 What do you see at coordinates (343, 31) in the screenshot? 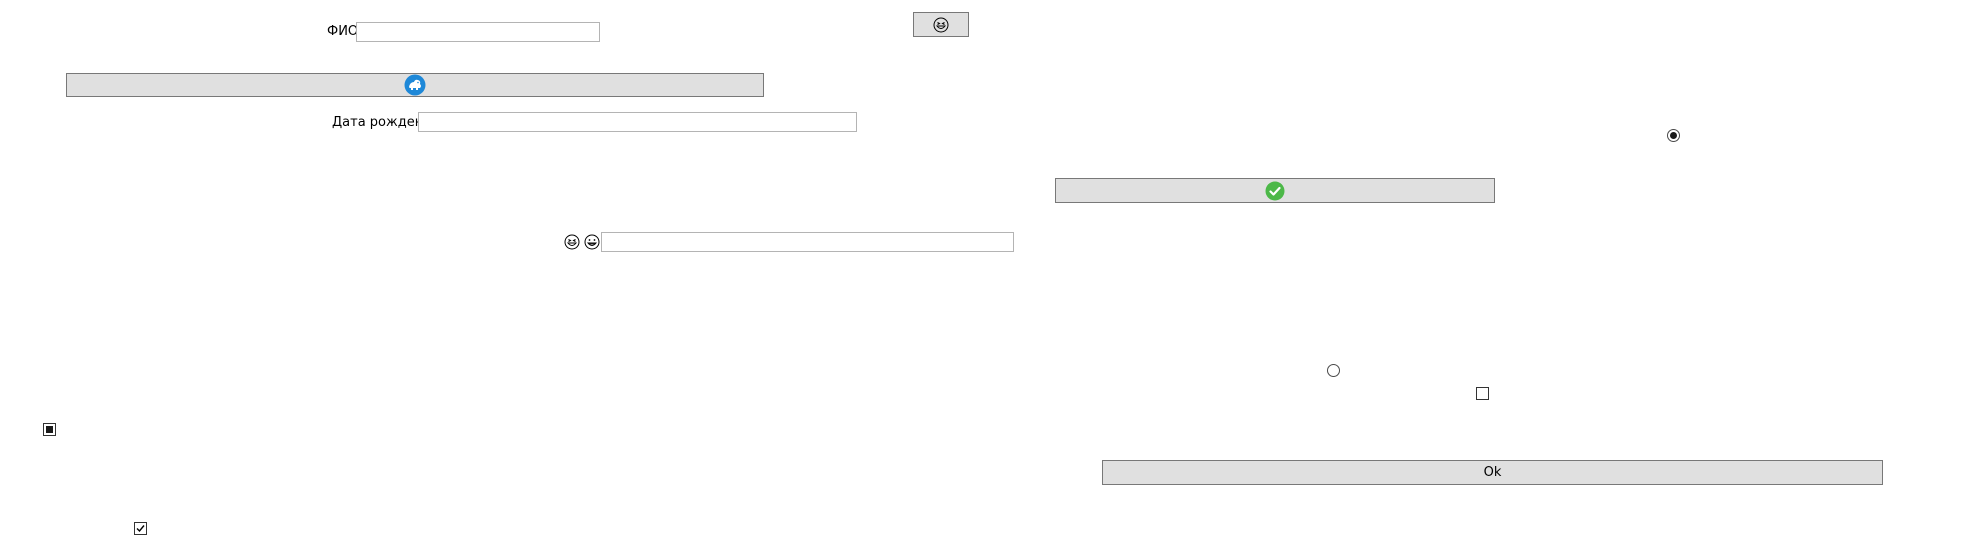
I see `fio-label: ФИО` at bounding box center [343, 31].